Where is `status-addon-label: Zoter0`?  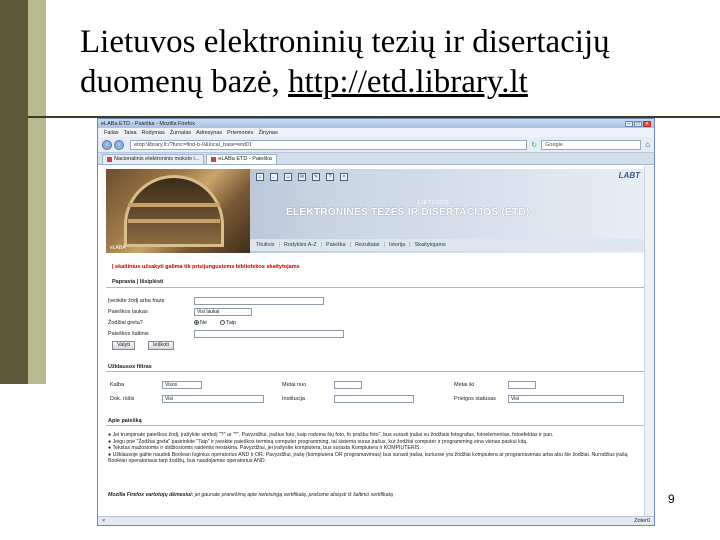
status-addon-label: Zoter0 is located at coordinates (642, 521).